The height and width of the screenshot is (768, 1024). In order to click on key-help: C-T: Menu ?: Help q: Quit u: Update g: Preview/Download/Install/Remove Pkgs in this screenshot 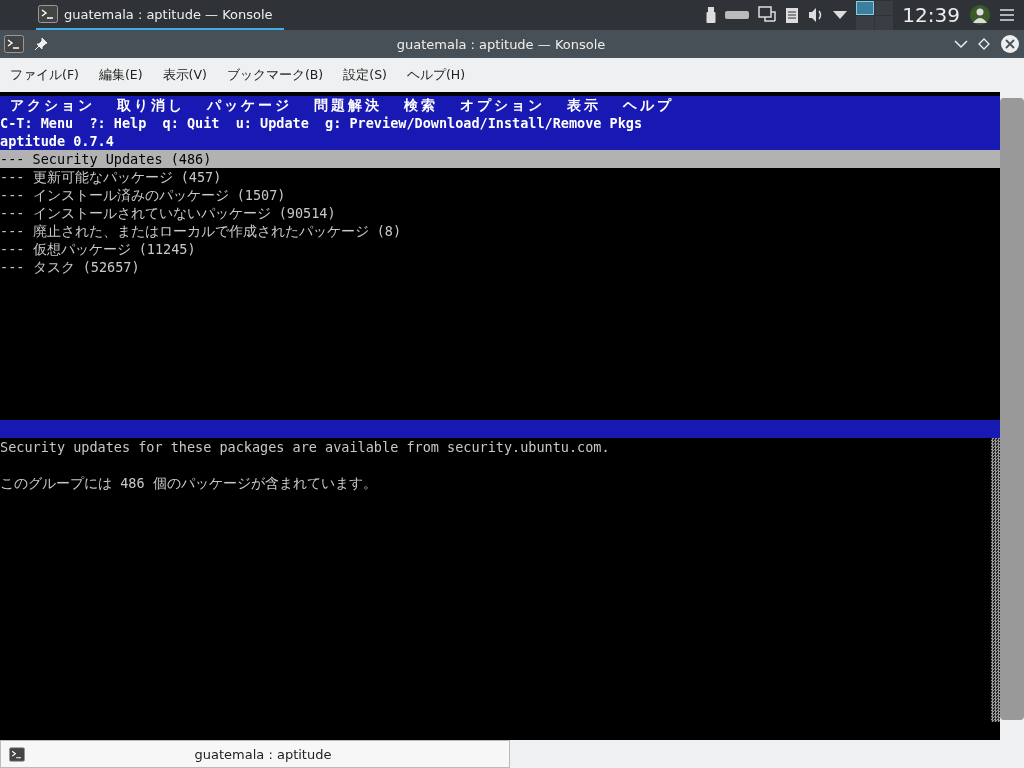, I will do `click(322, 123)`.